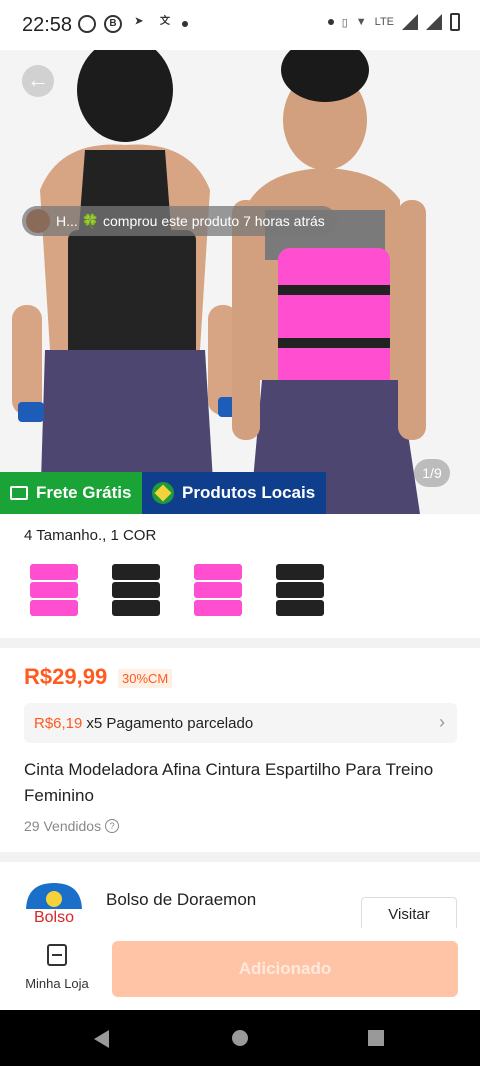  What do you see at coordinates (57, 955) in the screenshot?
I see `store-icon` at bounding box center [57, 955].